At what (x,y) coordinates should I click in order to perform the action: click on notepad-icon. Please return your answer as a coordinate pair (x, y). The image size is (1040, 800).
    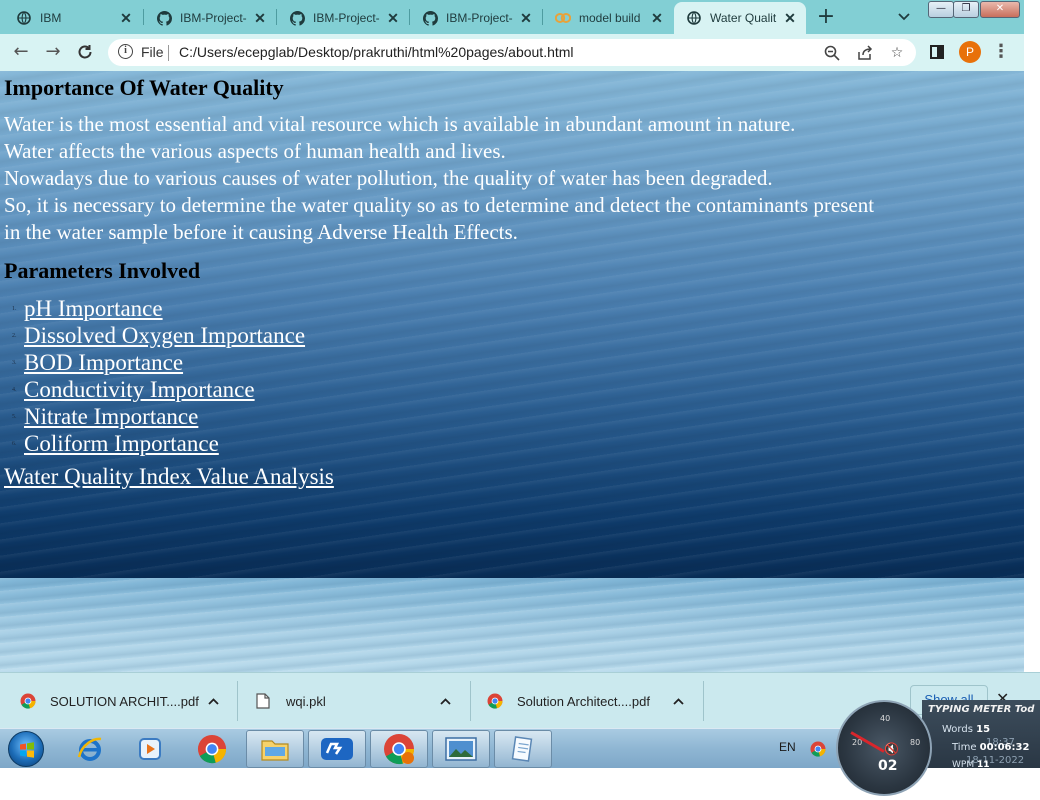
    Looking at the image, I should click on (522, 749).